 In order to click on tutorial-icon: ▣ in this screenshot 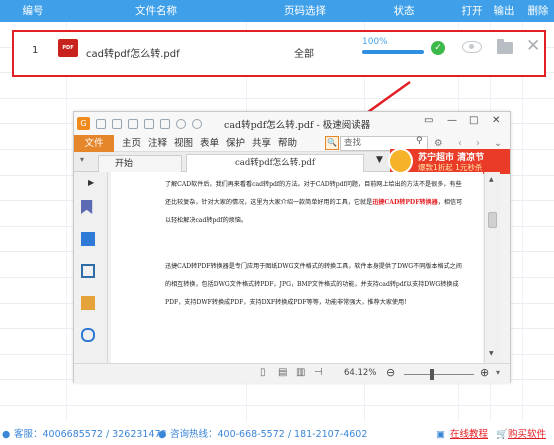, I will do `click(440, 434)`.